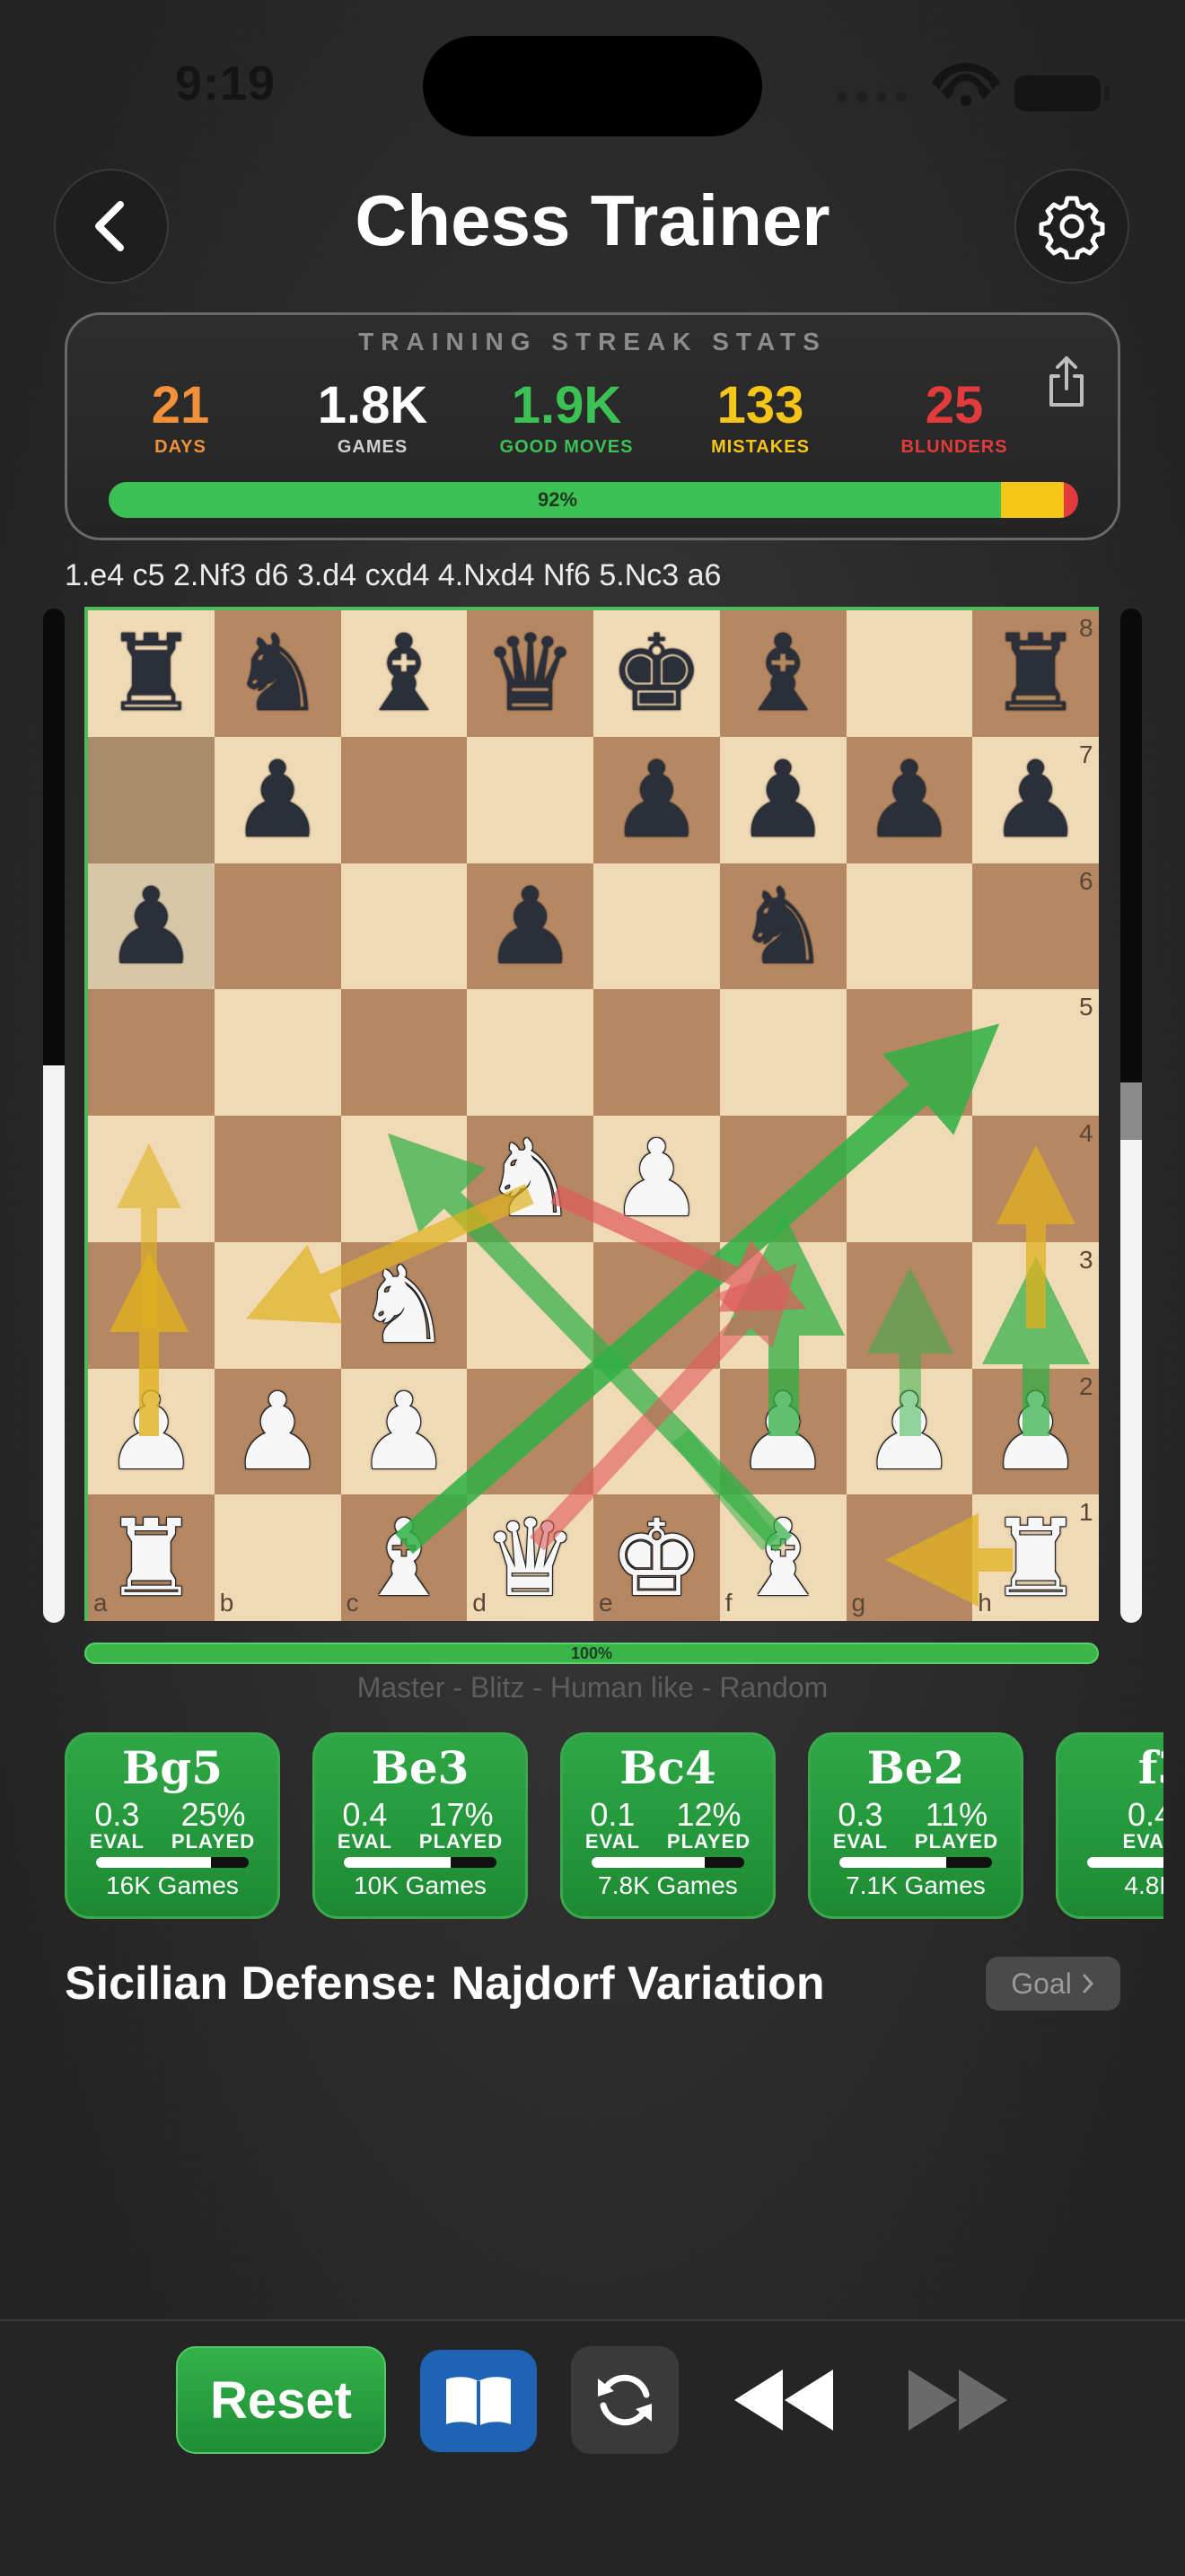 This screenshot has height=2576, width=1185. Describe the element at coordinates (281, 2400) in the screenshot. I see `reset-button: Reset` at that location.